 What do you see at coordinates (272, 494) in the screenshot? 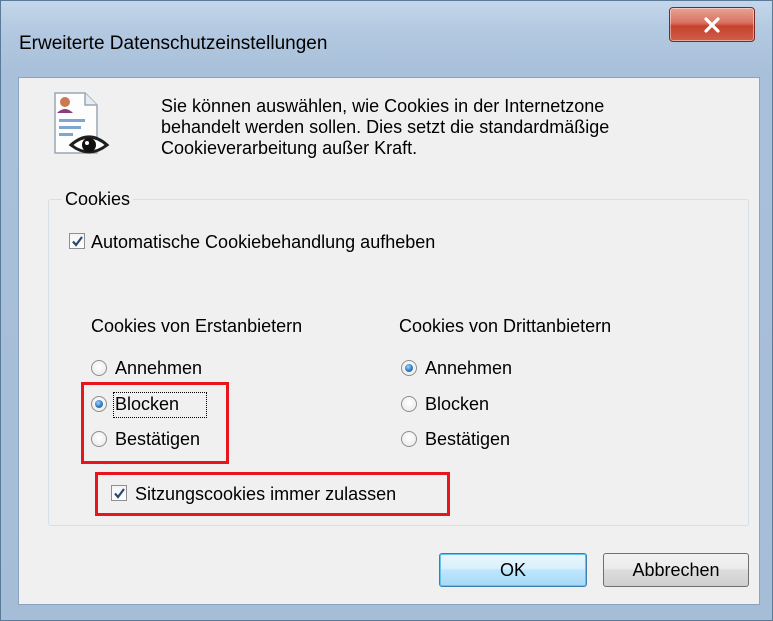
I see `highlight-session-cookies` at bounding box center [272, 494].